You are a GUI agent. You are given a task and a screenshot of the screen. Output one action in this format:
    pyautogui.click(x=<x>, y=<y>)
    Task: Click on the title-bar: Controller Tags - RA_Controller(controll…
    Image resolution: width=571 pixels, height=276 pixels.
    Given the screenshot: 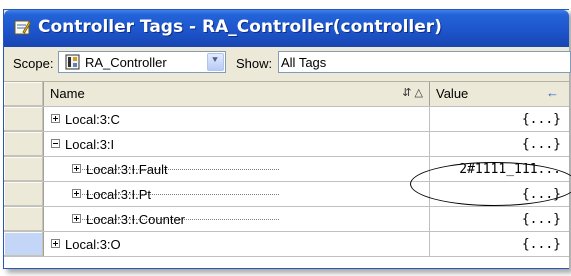 What is the action you would take?
    pyautogui.click(x=286, y=28)
    